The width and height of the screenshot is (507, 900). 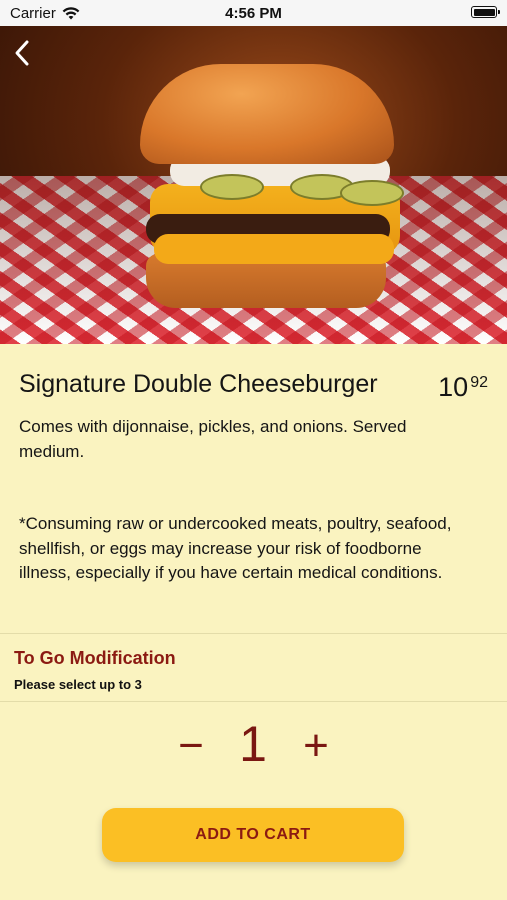 I want to click on chevron-left-icon, so click(x=22, y=53).